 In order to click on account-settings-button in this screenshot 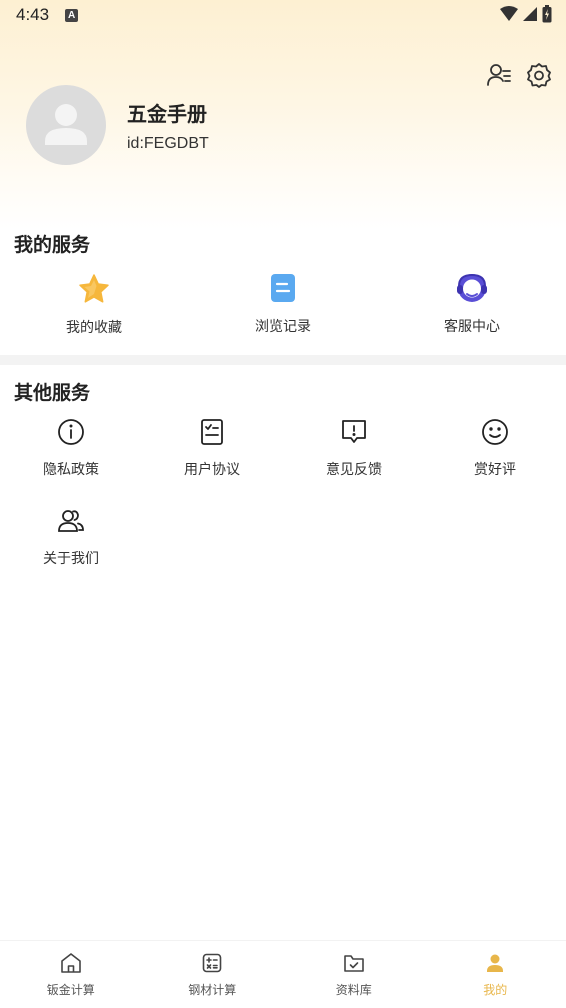, I will do `click(499, 75)`.